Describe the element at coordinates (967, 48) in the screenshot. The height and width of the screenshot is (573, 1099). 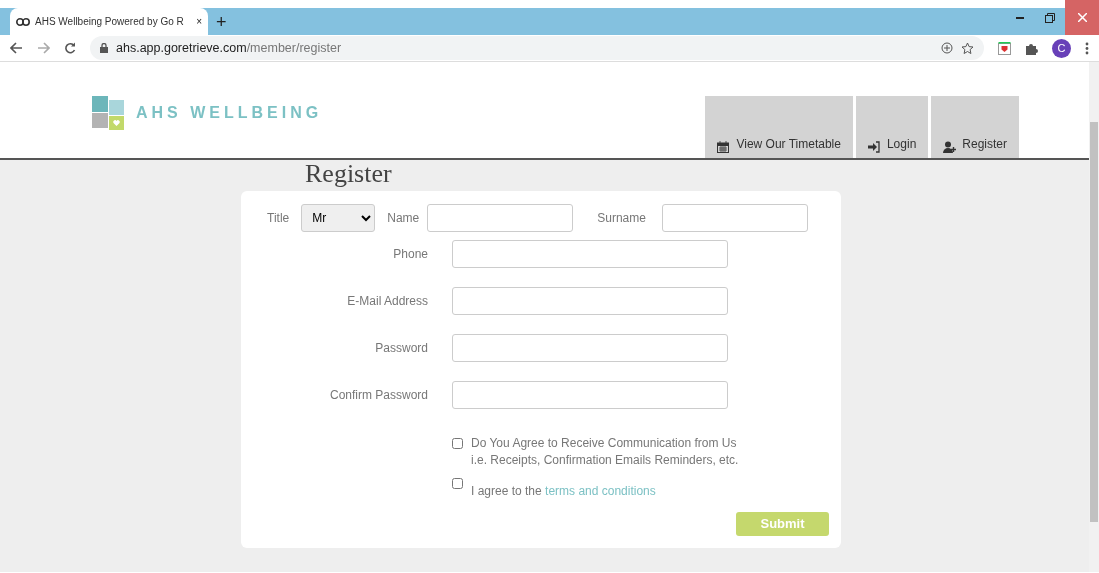
I see `star-icon` at that location.